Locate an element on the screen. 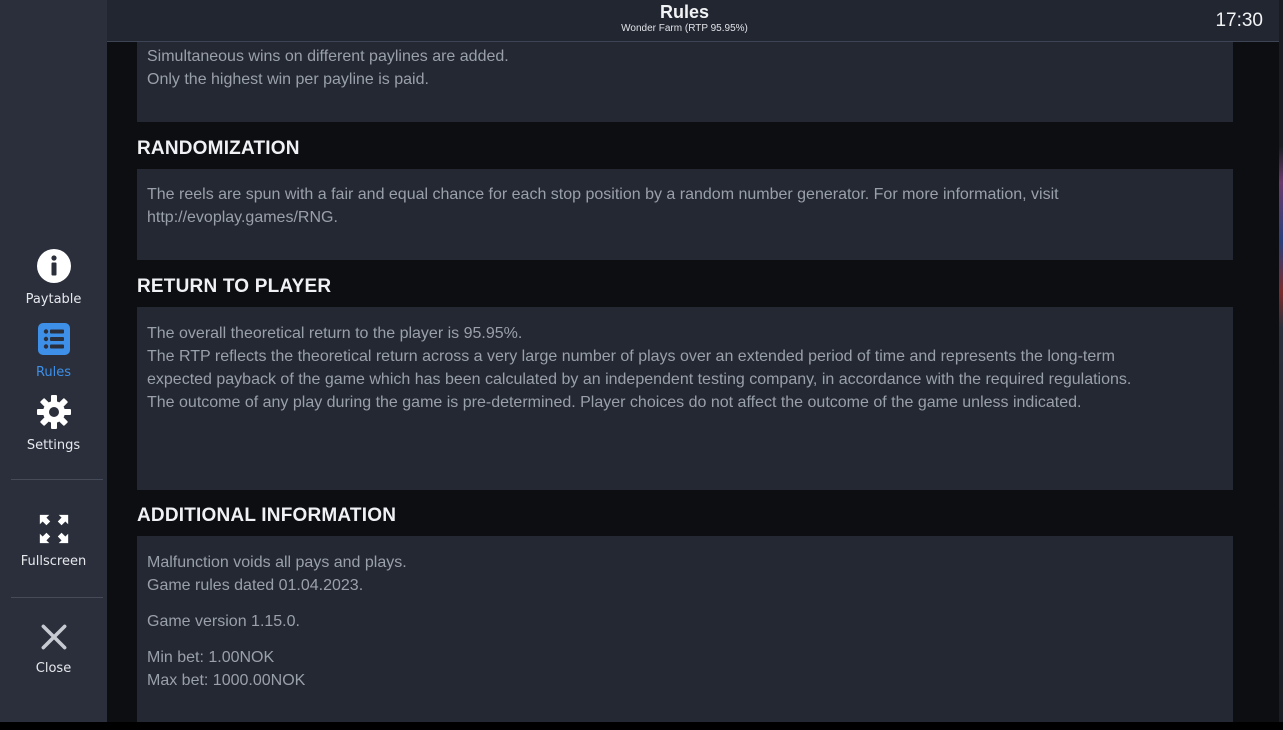 This screenshot has height=730, width=1283. fullscreen-icon is located at coordinates (53, 529).